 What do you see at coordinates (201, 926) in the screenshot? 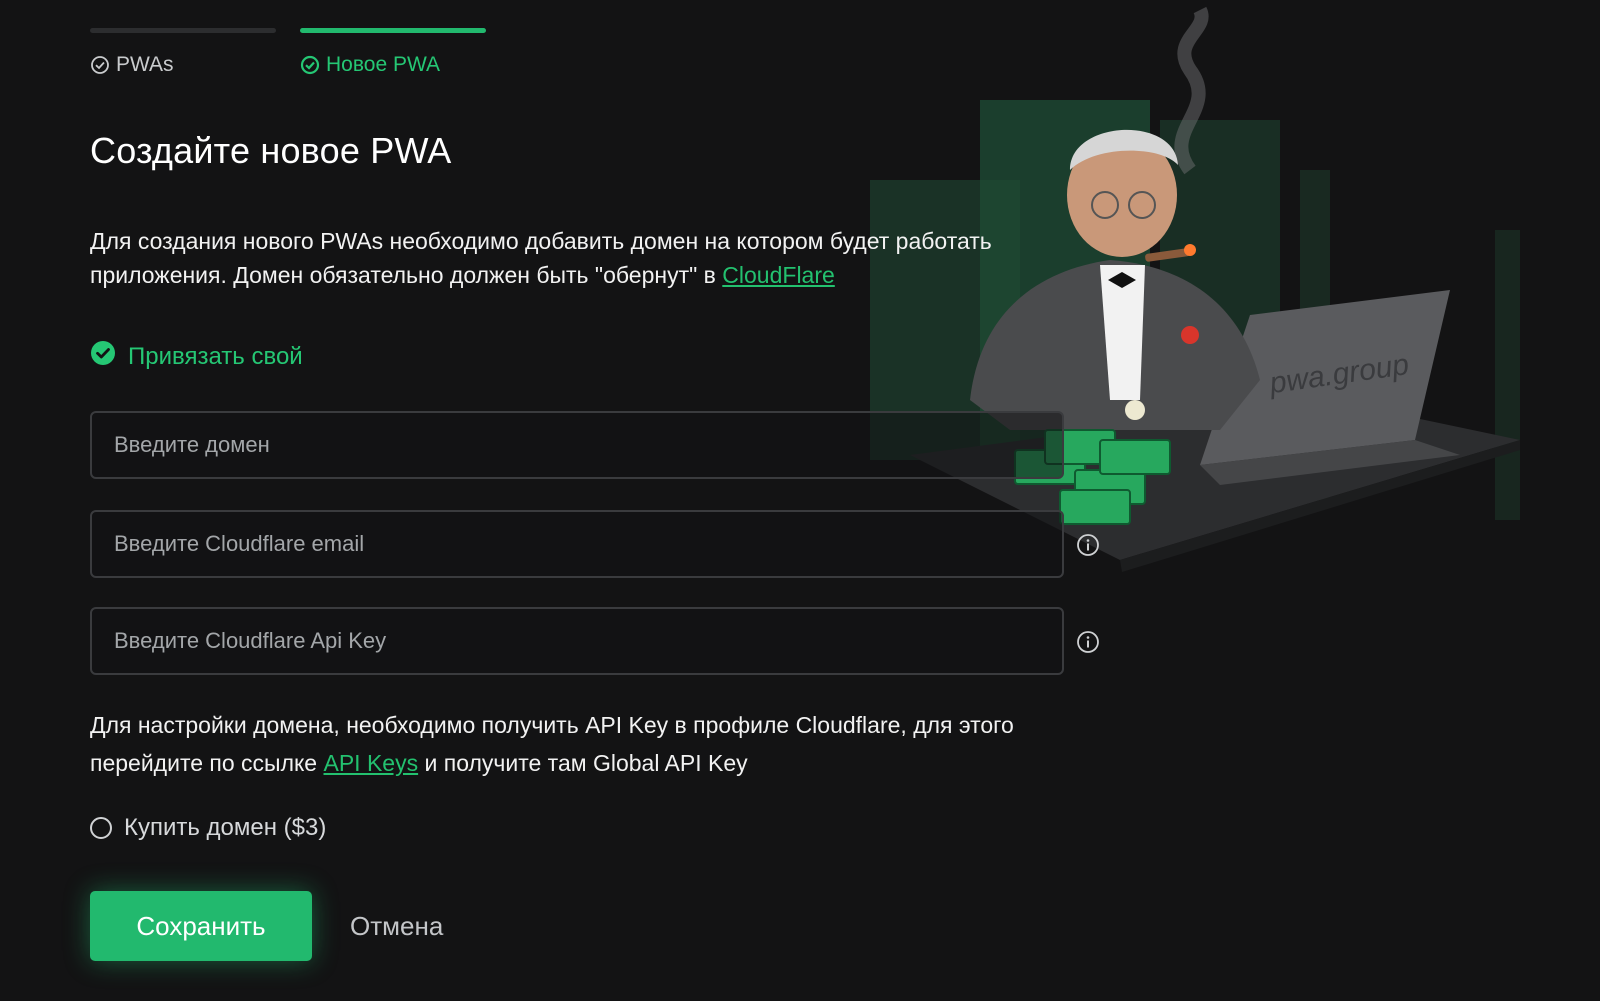
I see `save-button: Сохранить` at bounding box center [201, 926].